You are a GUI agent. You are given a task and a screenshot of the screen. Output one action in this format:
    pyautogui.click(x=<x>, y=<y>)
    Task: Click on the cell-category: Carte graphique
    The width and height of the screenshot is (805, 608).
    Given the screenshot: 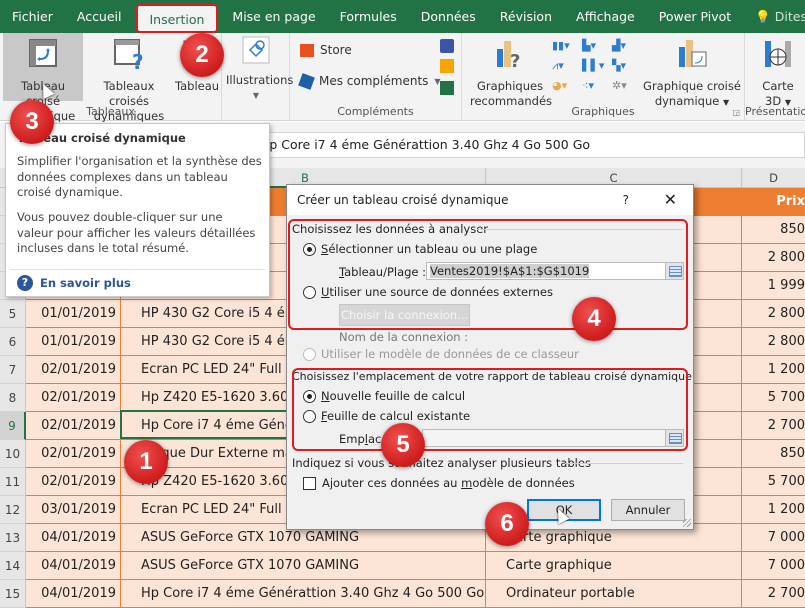 What is the action you would take?
    pyautogui.click(x=614, y=566)
    